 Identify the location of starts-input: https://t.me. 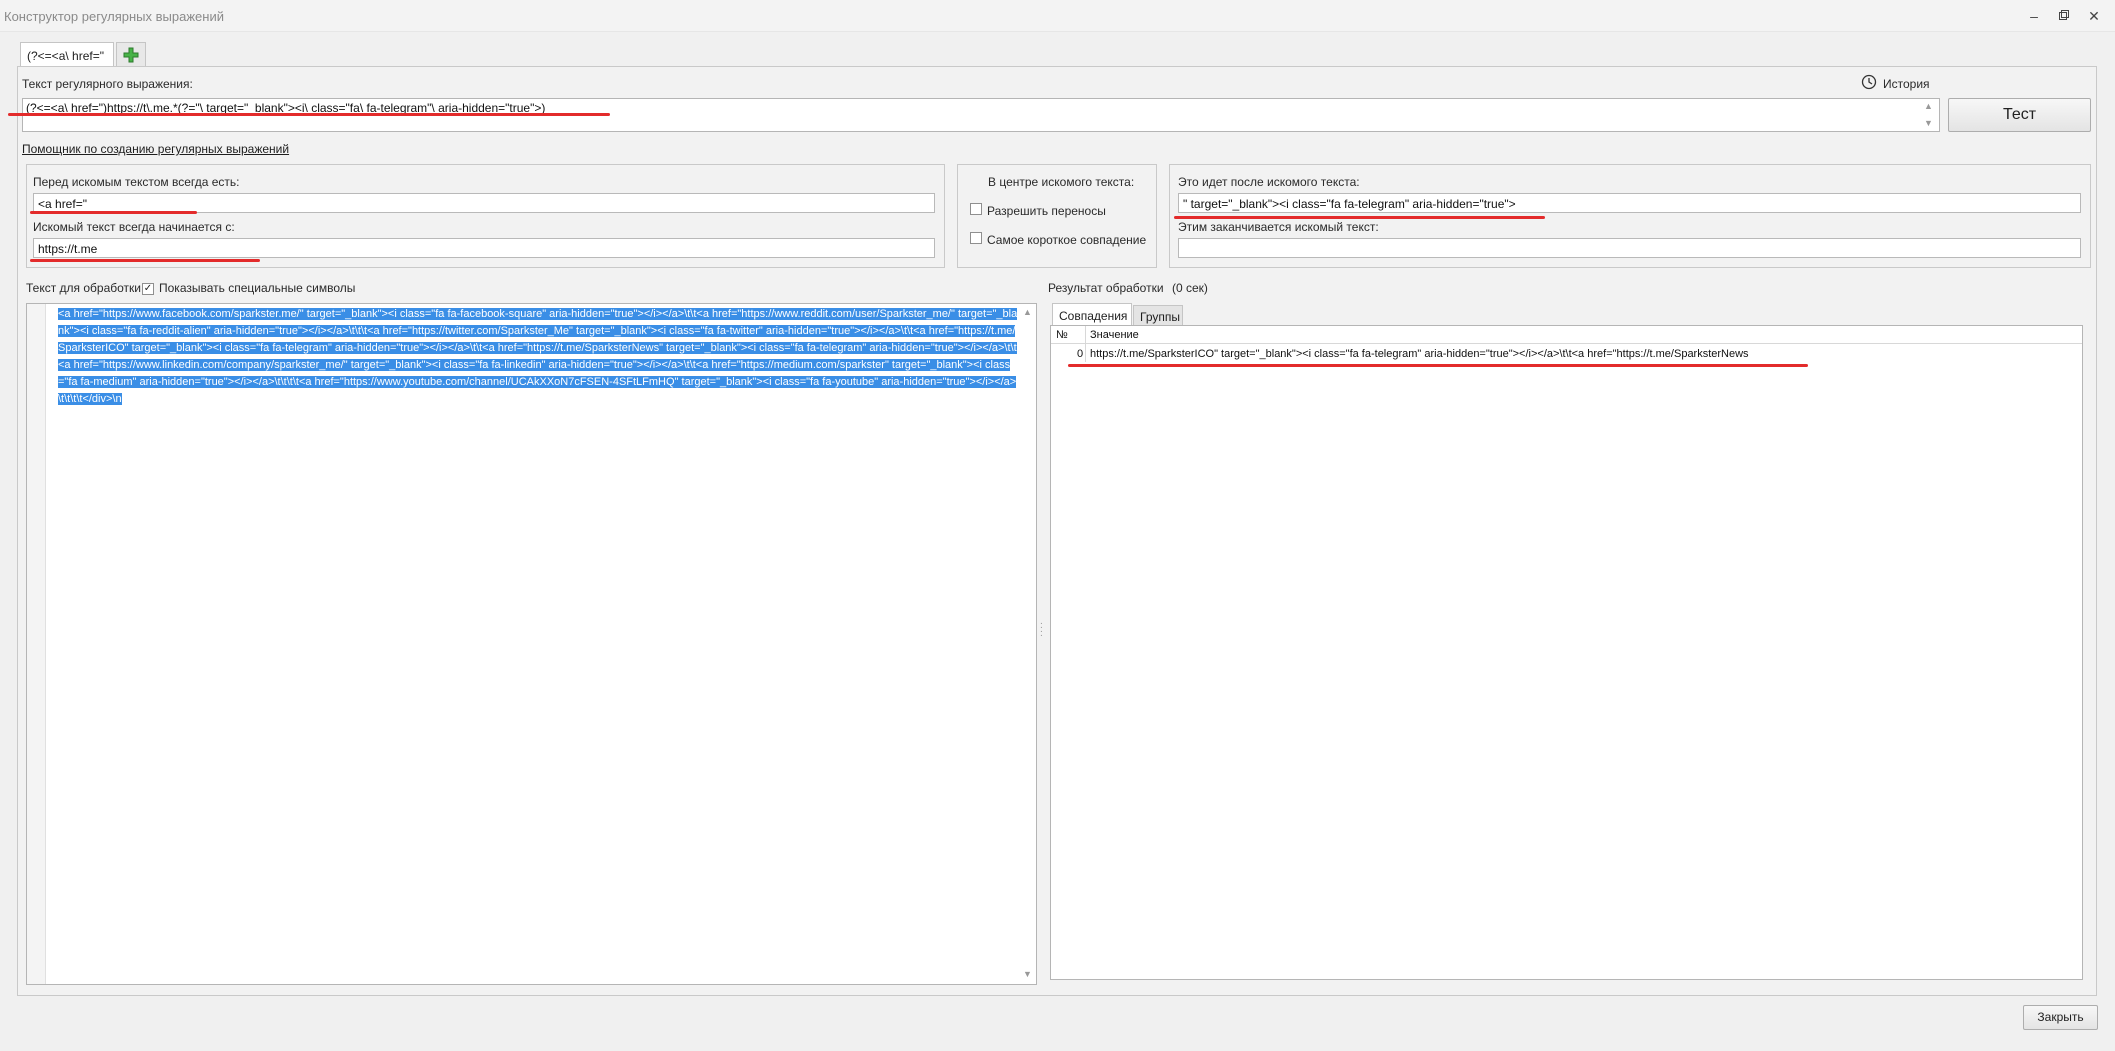
(484, 248).